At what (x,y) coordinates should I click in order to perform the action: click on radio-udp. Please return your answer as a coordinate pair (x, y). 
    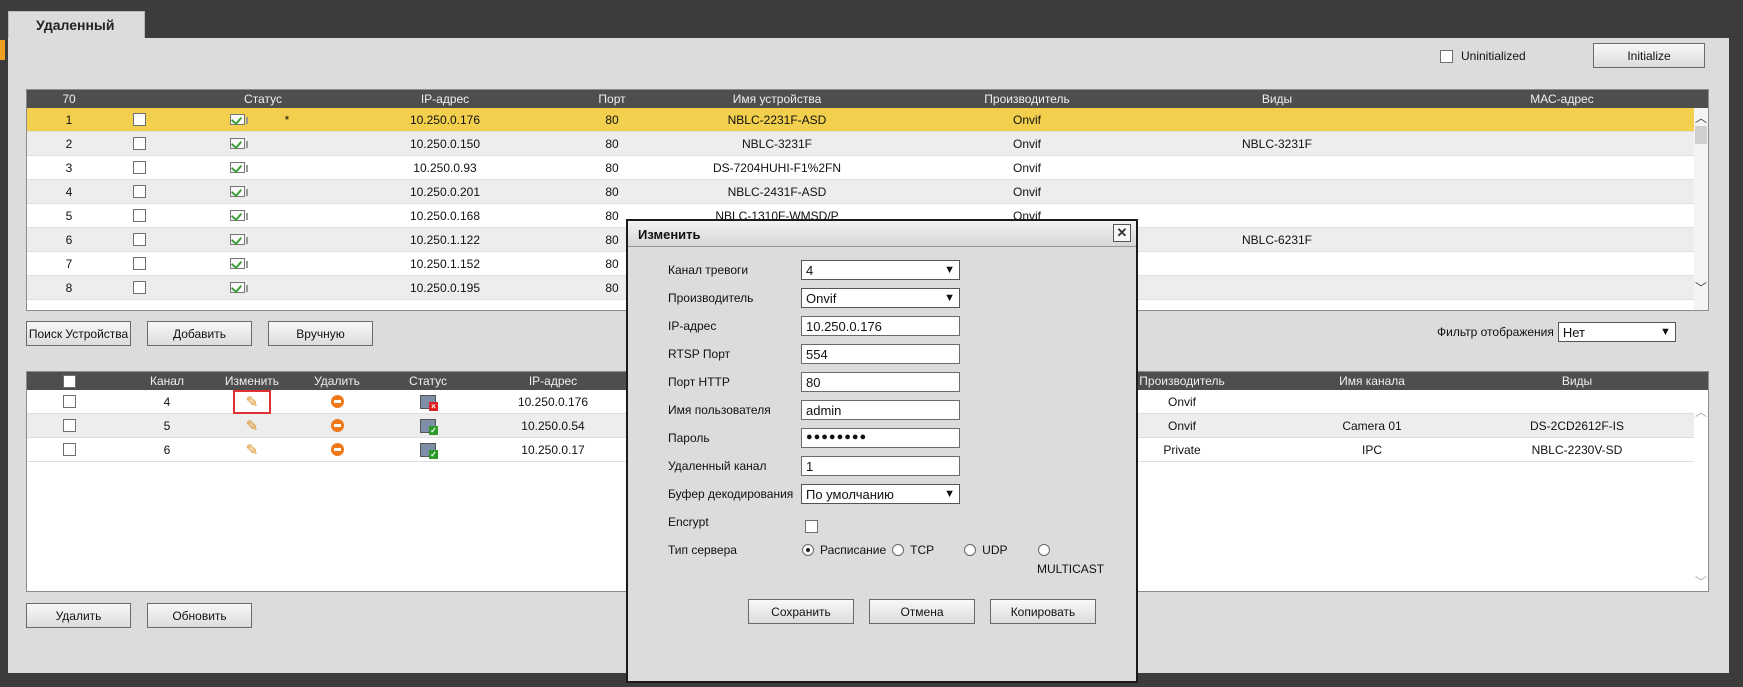
    Looking at the image, I should click on (970, 550).